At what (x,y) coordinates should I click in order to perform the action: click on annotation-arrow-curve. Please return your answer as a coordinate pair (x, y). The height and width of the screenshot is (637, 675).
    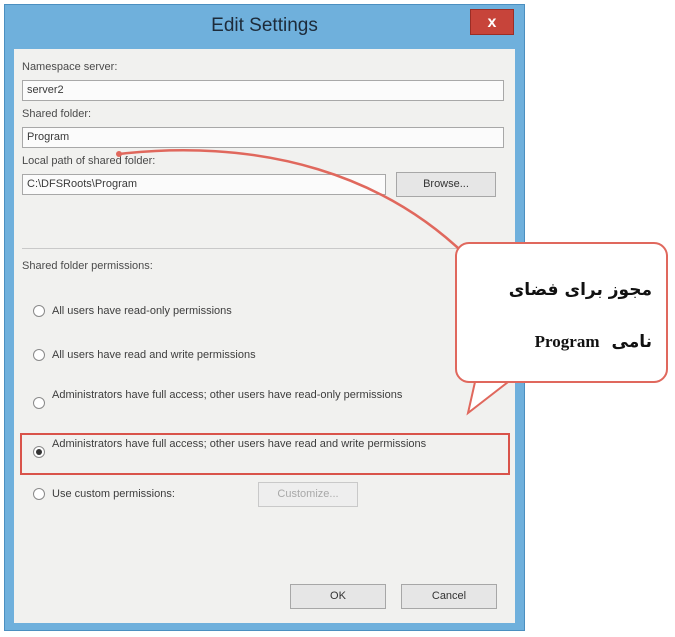
    Looking at the image, I should click on (312, 225).